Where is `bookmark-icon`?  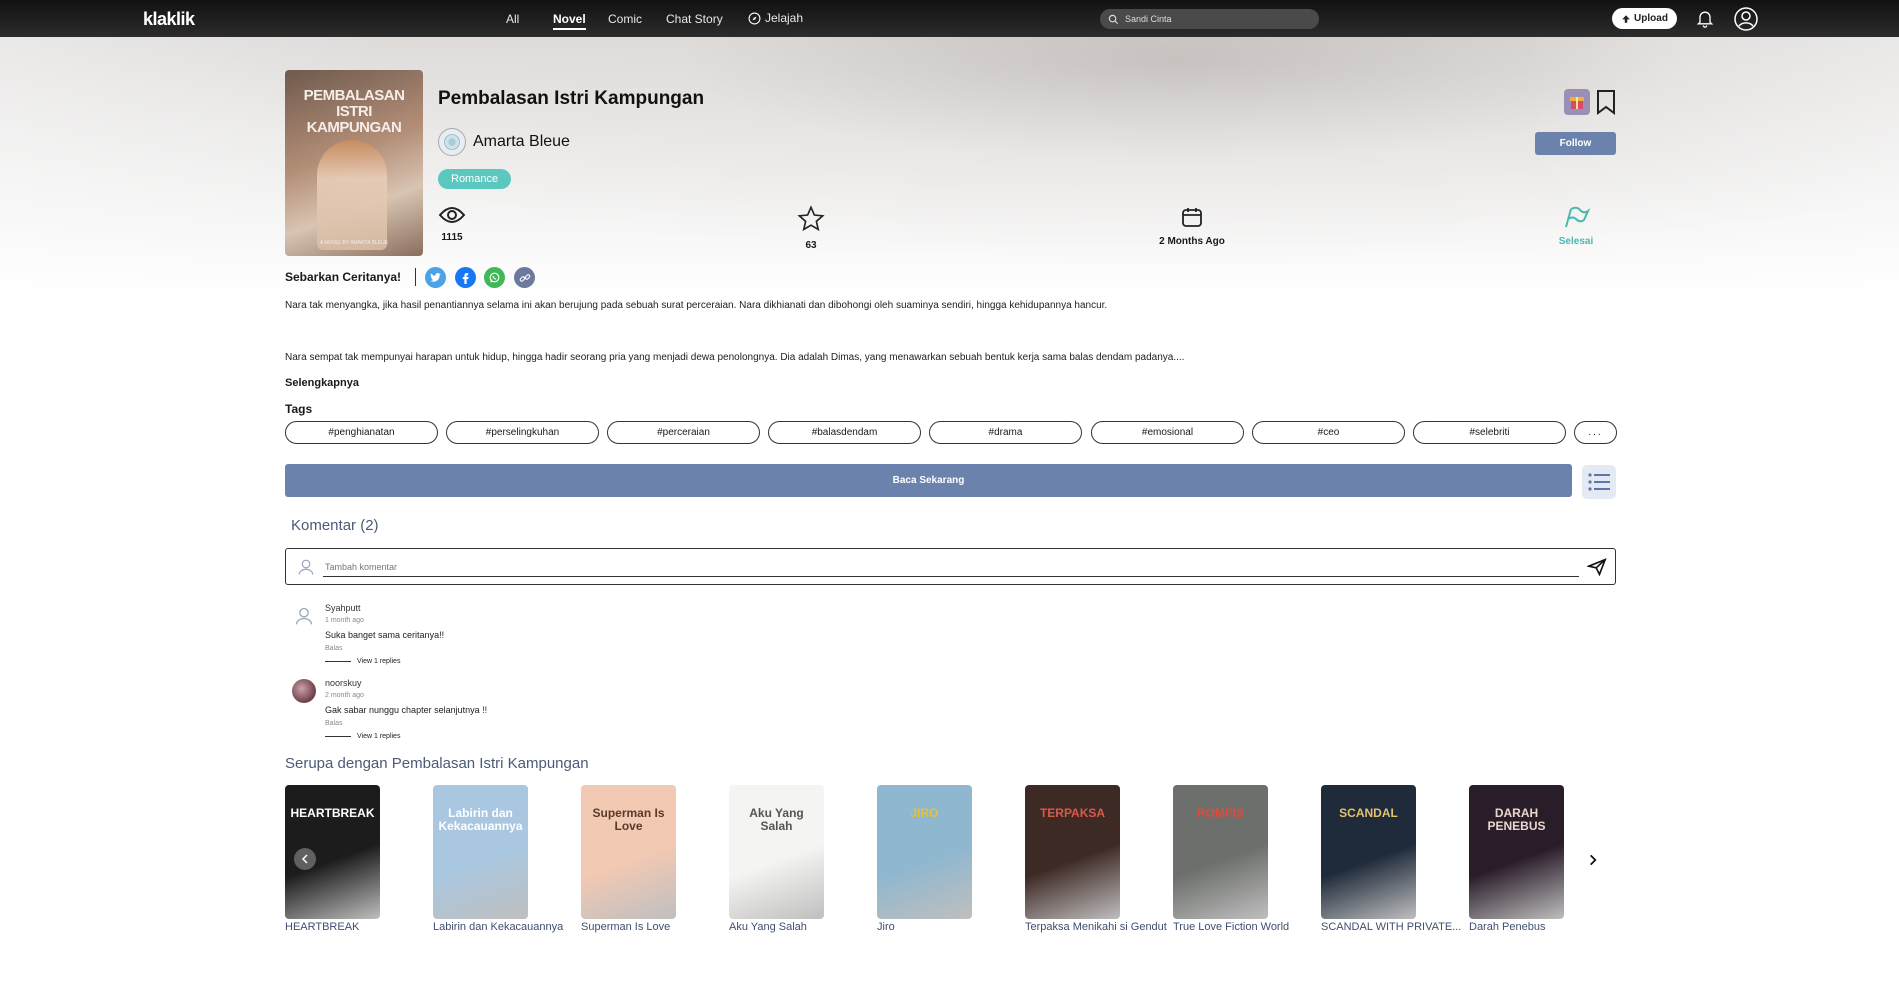
bookmark-icon is located at coordinates (1606, 102).